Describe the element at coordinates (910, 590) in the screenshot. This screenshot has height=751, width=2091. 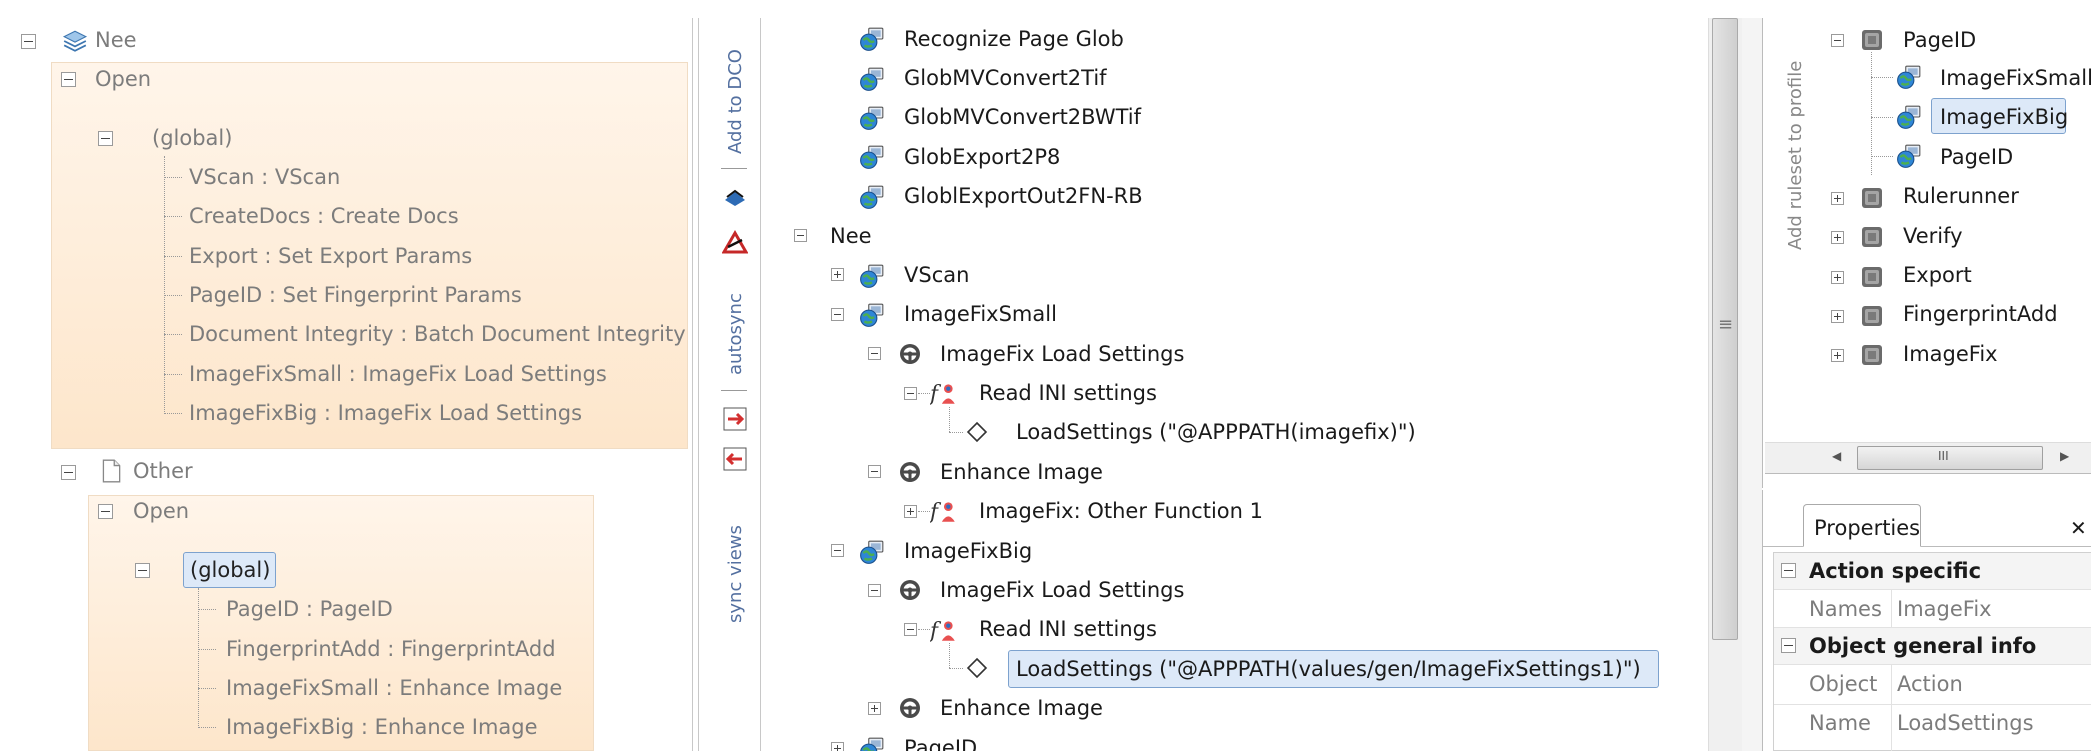
I see `wheel-icon` at that location.